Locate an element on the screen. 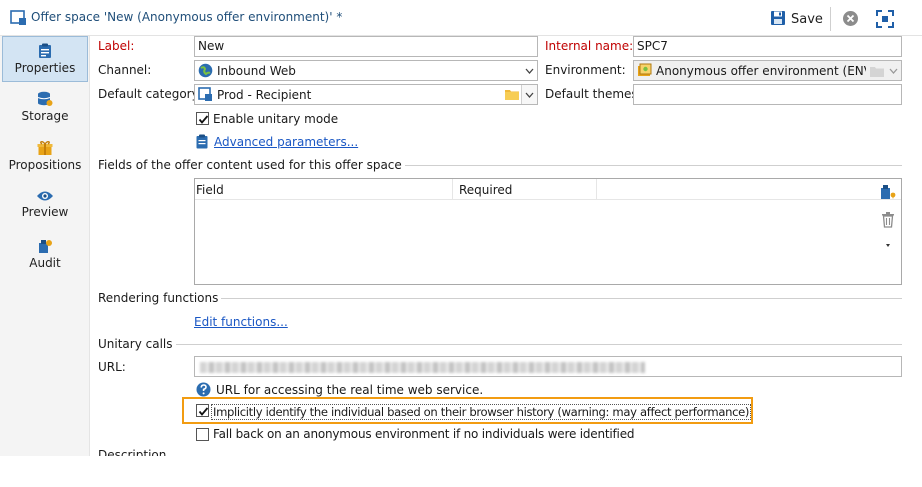  label-input: New is located at coordinates (366, 46).